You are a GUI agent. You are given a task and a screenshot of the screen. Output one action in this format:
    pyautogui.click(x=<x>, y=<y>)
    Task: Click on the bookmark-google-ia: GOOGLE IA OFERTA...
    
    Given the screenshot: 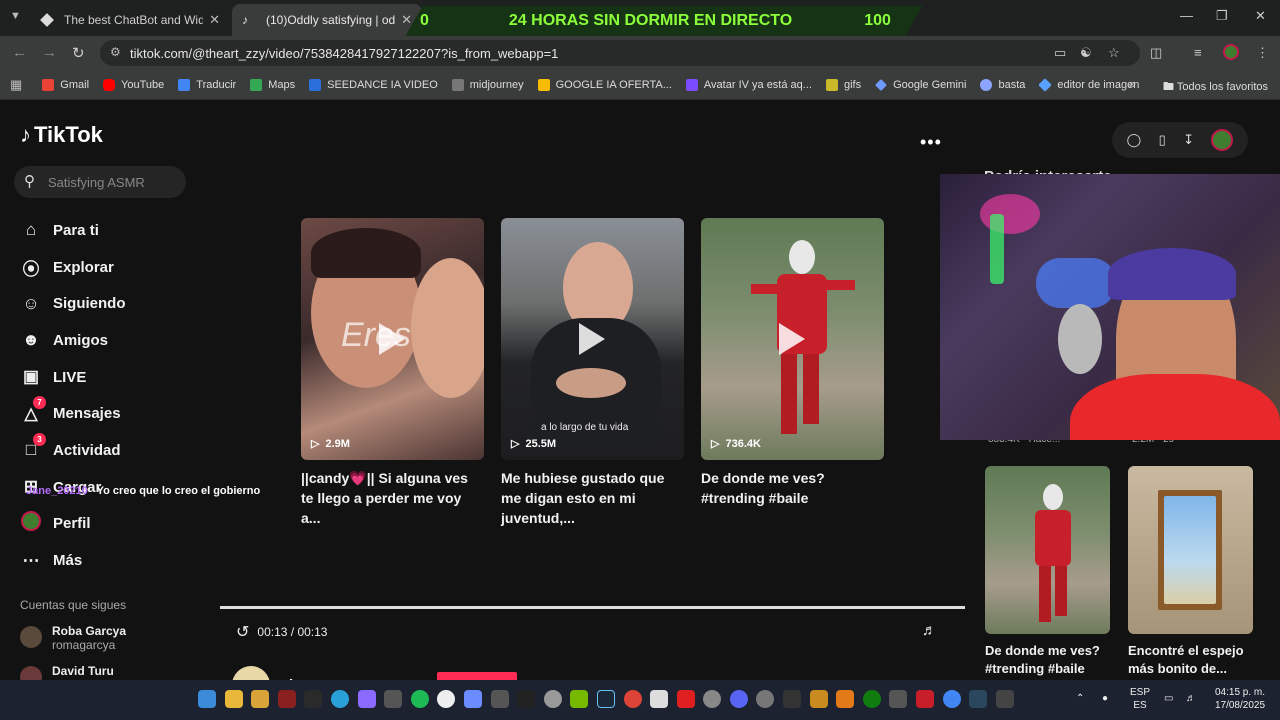 What is the action you would take?
    pyautogui.click(x=604, y=84)
    